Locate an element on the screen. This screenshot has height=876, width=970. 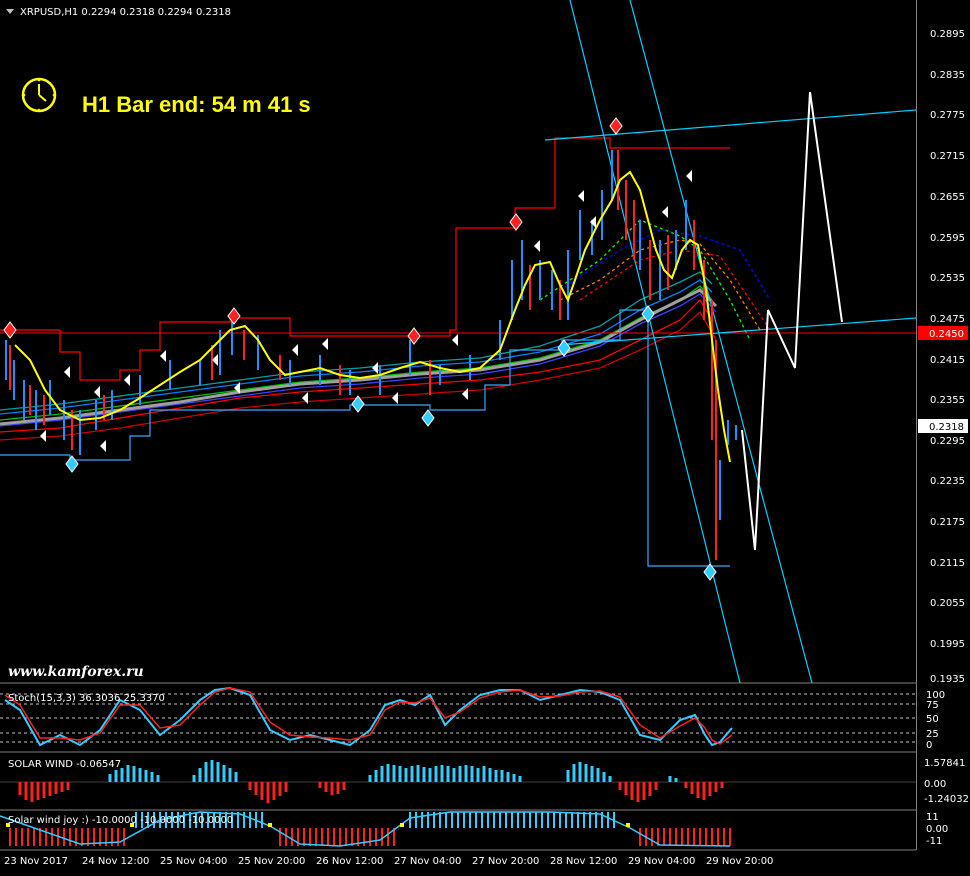
svg-text: -11 is located at coordinates (934, 841).